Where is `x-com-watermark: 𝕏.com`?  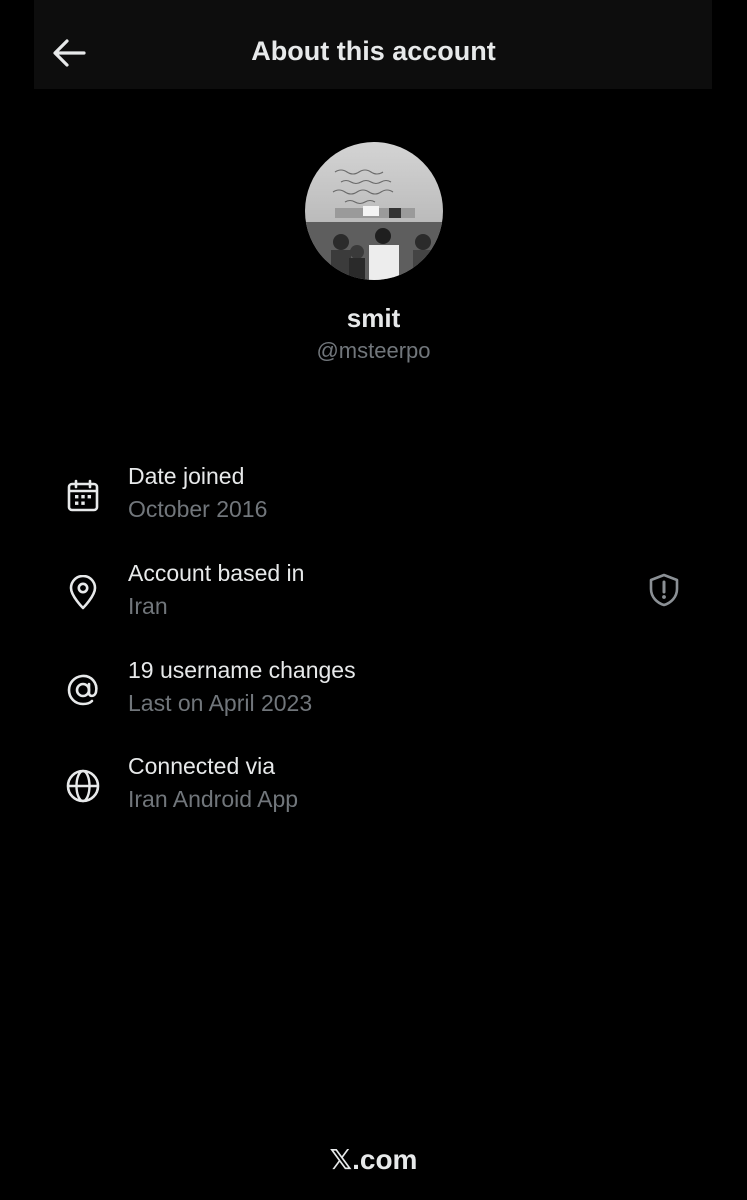 x-com-watermark: 𝕏.com is located at coordinates (373, 1159).